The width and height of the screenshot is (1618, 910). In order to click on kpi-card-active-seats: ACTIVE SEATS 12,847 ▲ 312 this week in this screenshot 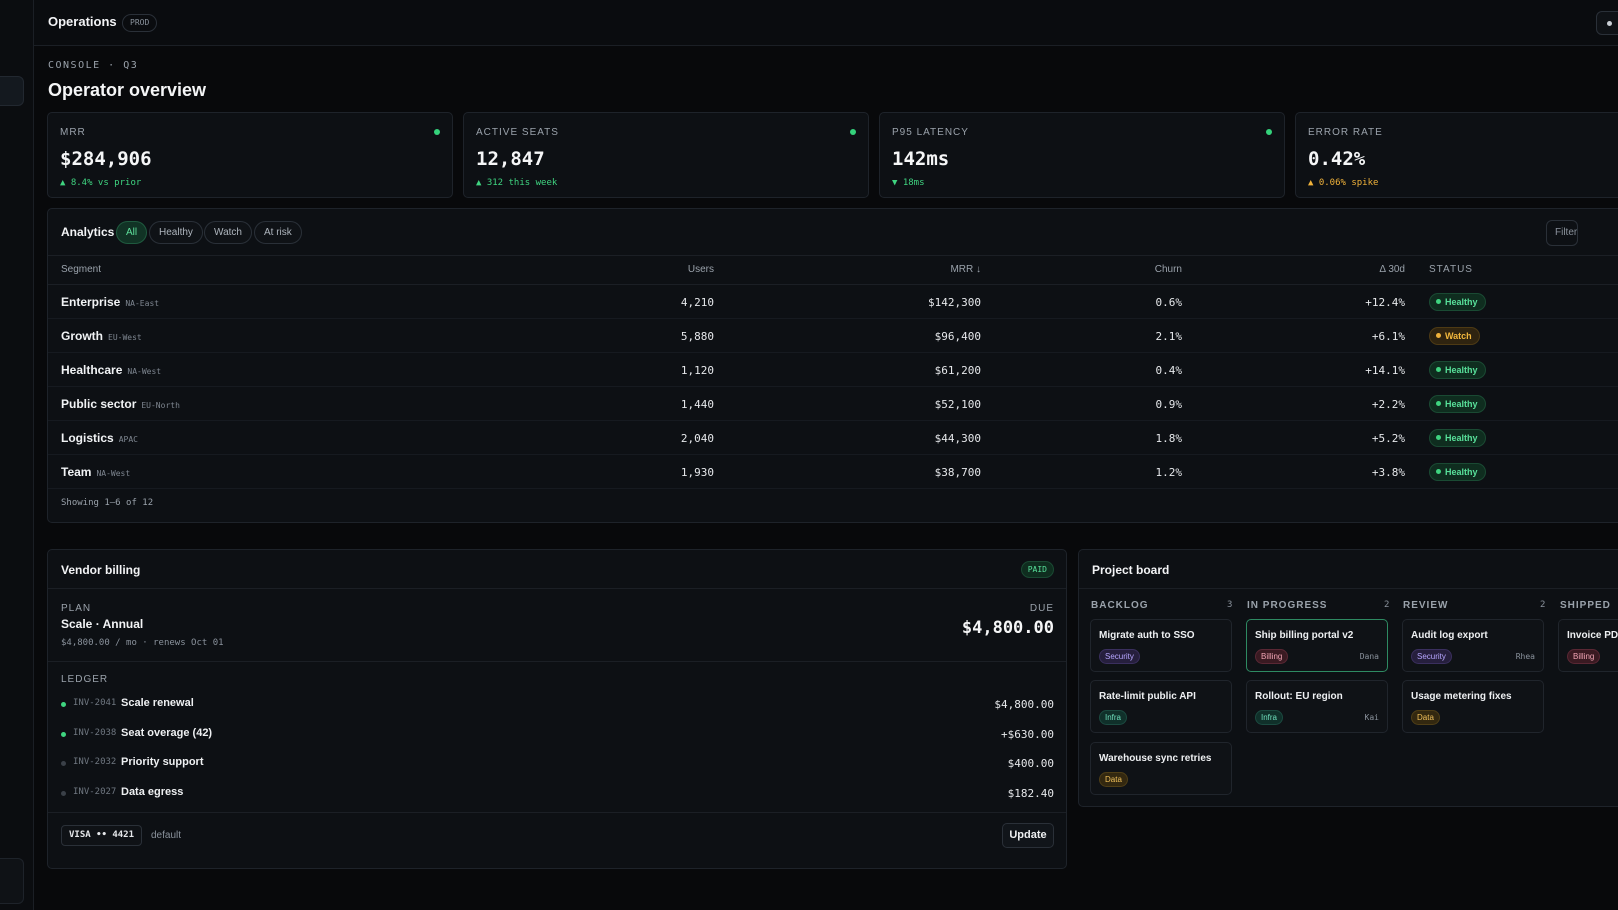, I will do `click(666, 155)`.